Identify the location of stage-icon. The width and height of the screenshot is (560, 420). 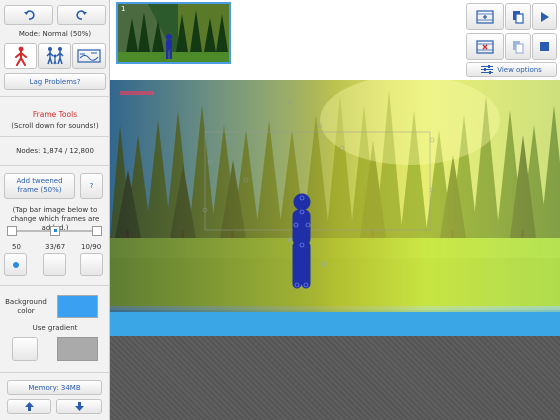
(89, 56).